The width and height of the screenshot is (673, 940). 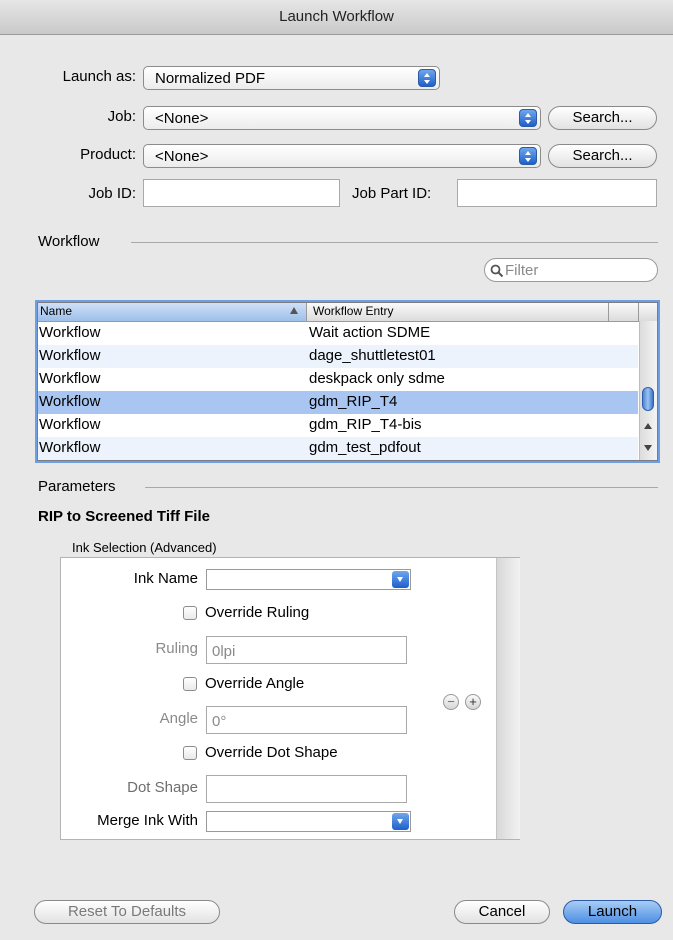 I want to click on ink-group-label: Ink Selection (Advanced), so click(x=144, y=547).